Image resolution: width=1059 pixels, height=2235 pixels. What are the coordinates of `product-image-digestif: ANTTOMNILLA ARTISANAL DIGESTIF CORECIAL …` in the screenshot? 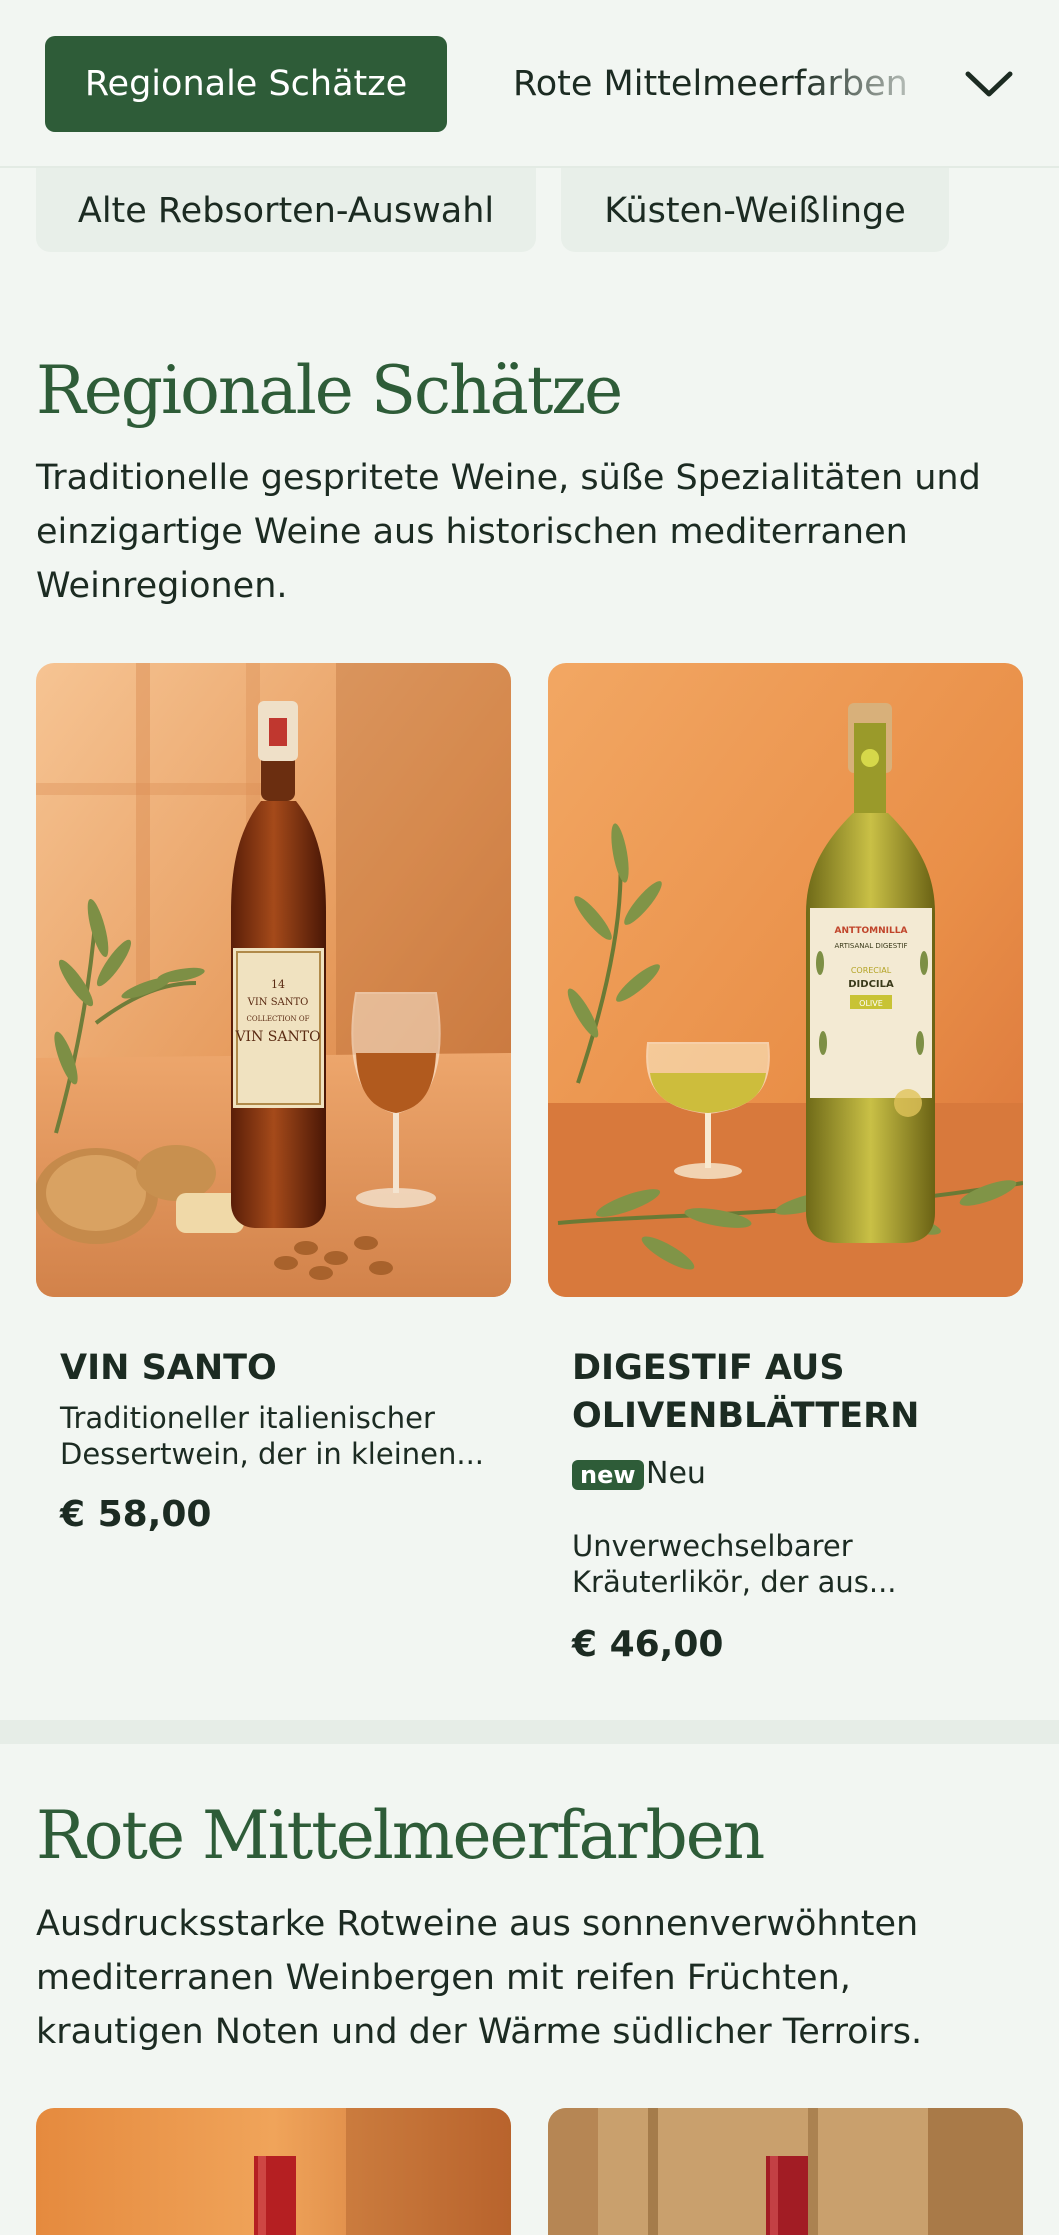 It's located at (785, 980).